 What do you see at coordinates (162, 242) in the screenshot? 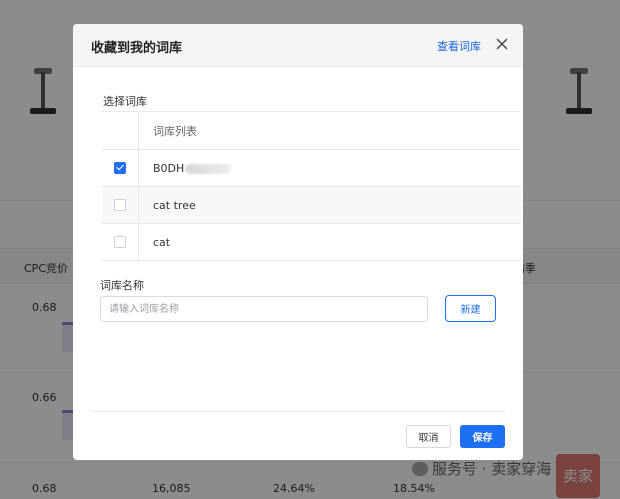
I see `library-name: cat` at bounding box center [162, 242].